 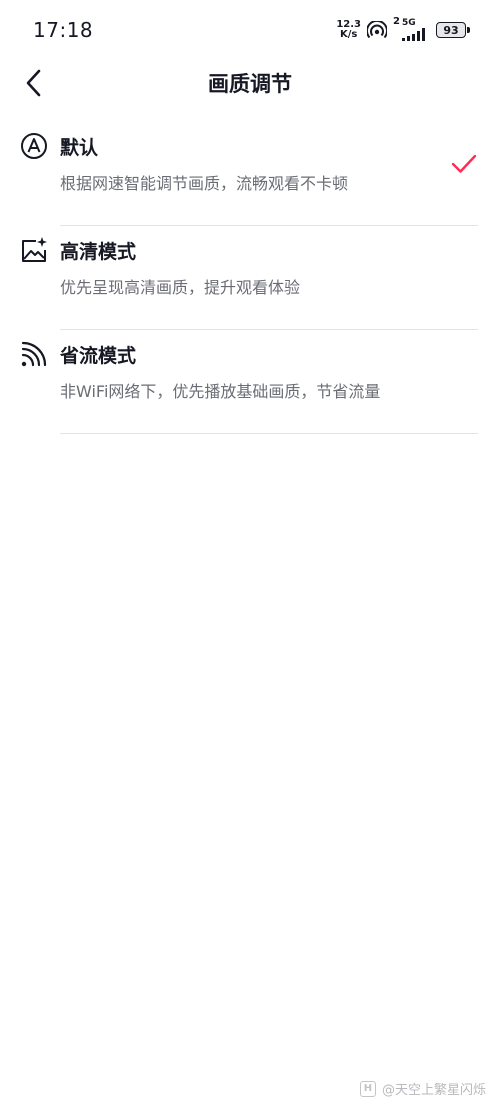 I want to click on network-speed: 12.3 K/s, so click(x=348, y=30).